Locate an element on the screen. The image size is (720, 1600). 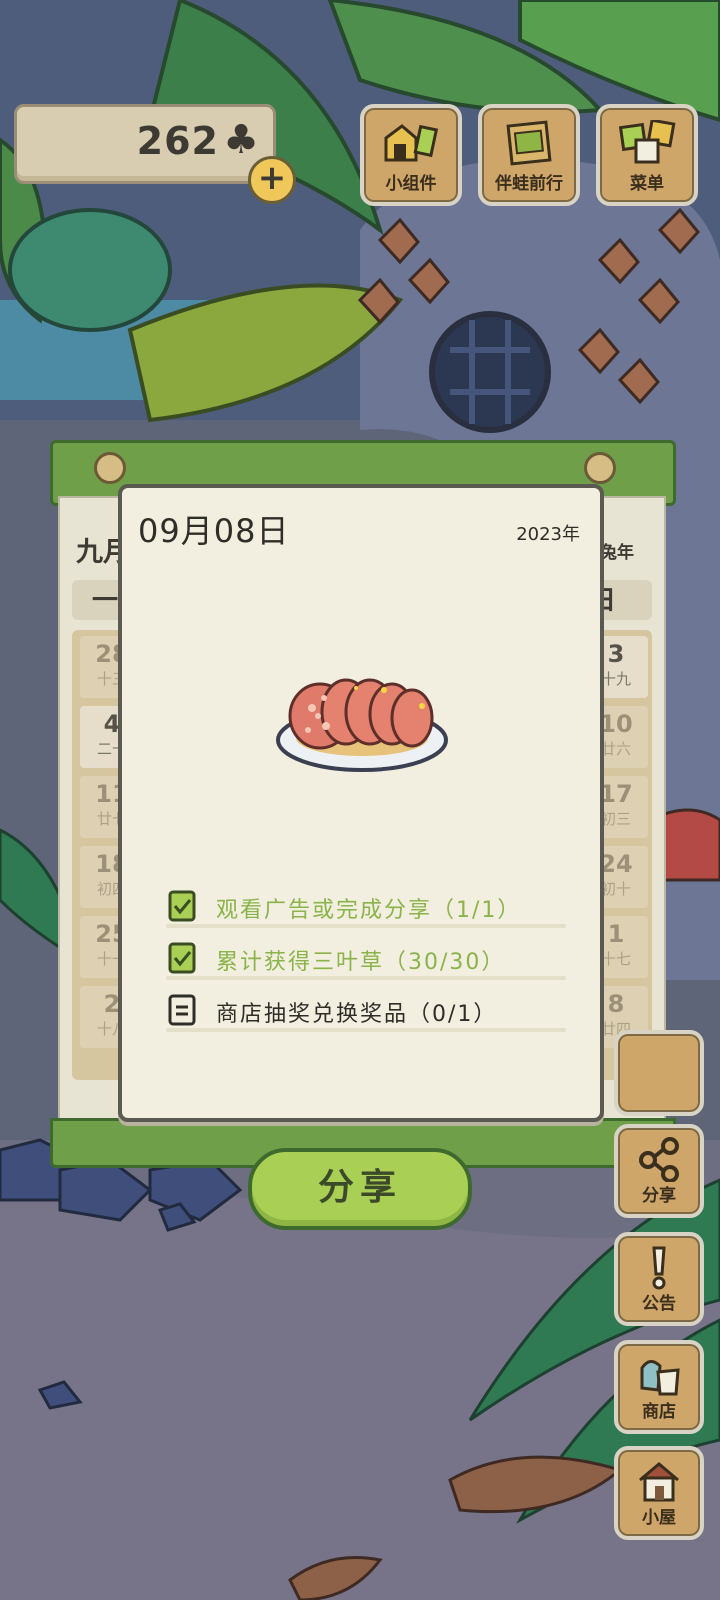
menu-button: 菜单 is located at coordinates (647, 155).